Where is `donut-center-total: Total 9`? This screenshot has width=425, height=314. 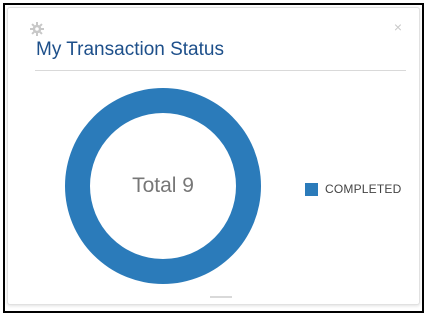 donut-center-total: Total 9 is located at coordinates (163, 185).